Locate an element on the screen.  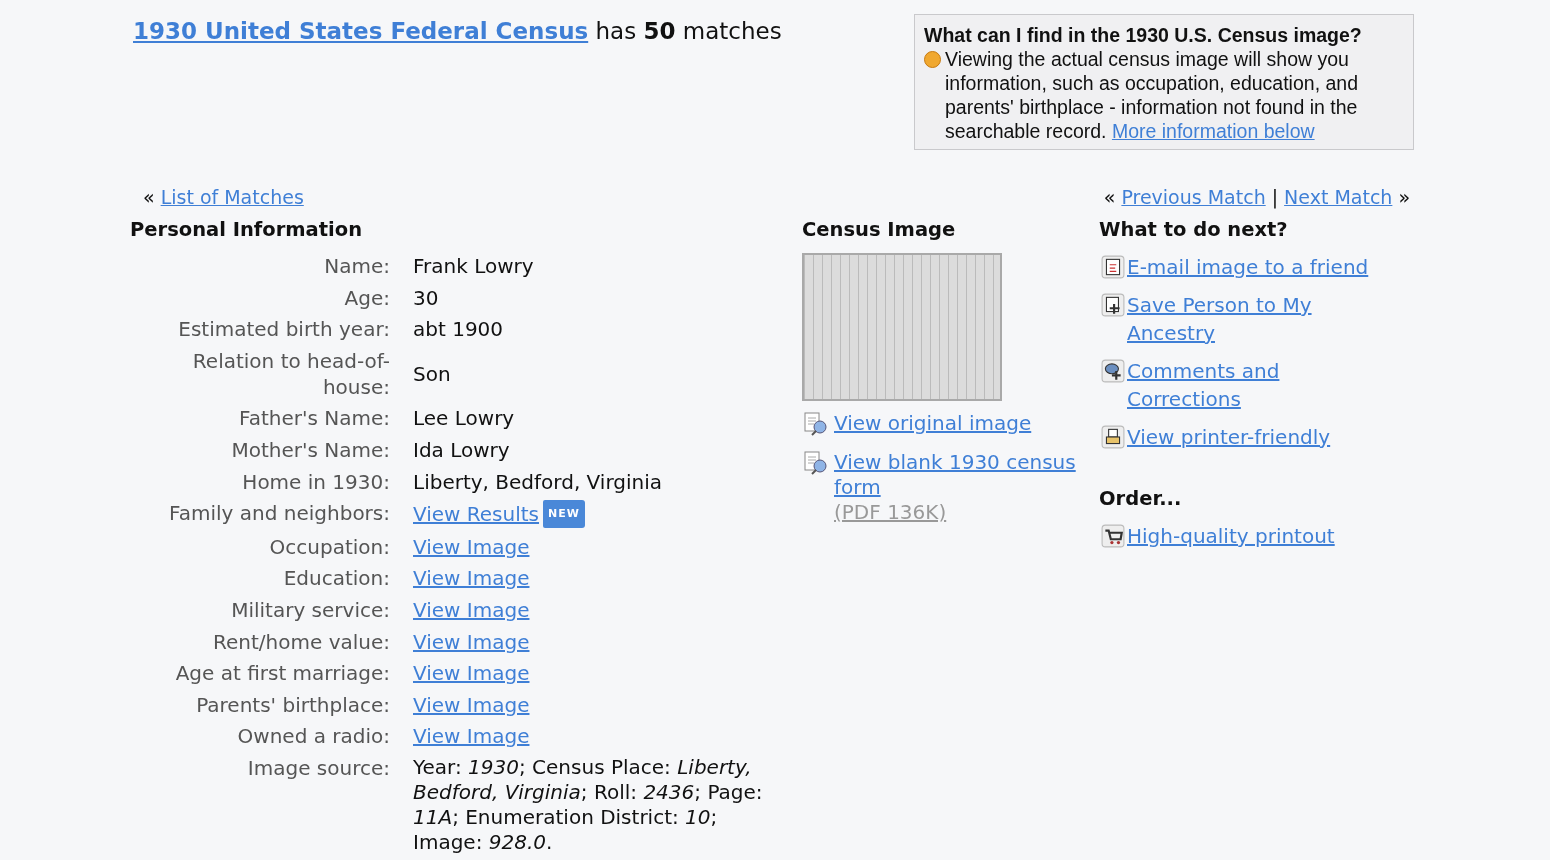
field-value: 30 is located at coordinates (426, 297).